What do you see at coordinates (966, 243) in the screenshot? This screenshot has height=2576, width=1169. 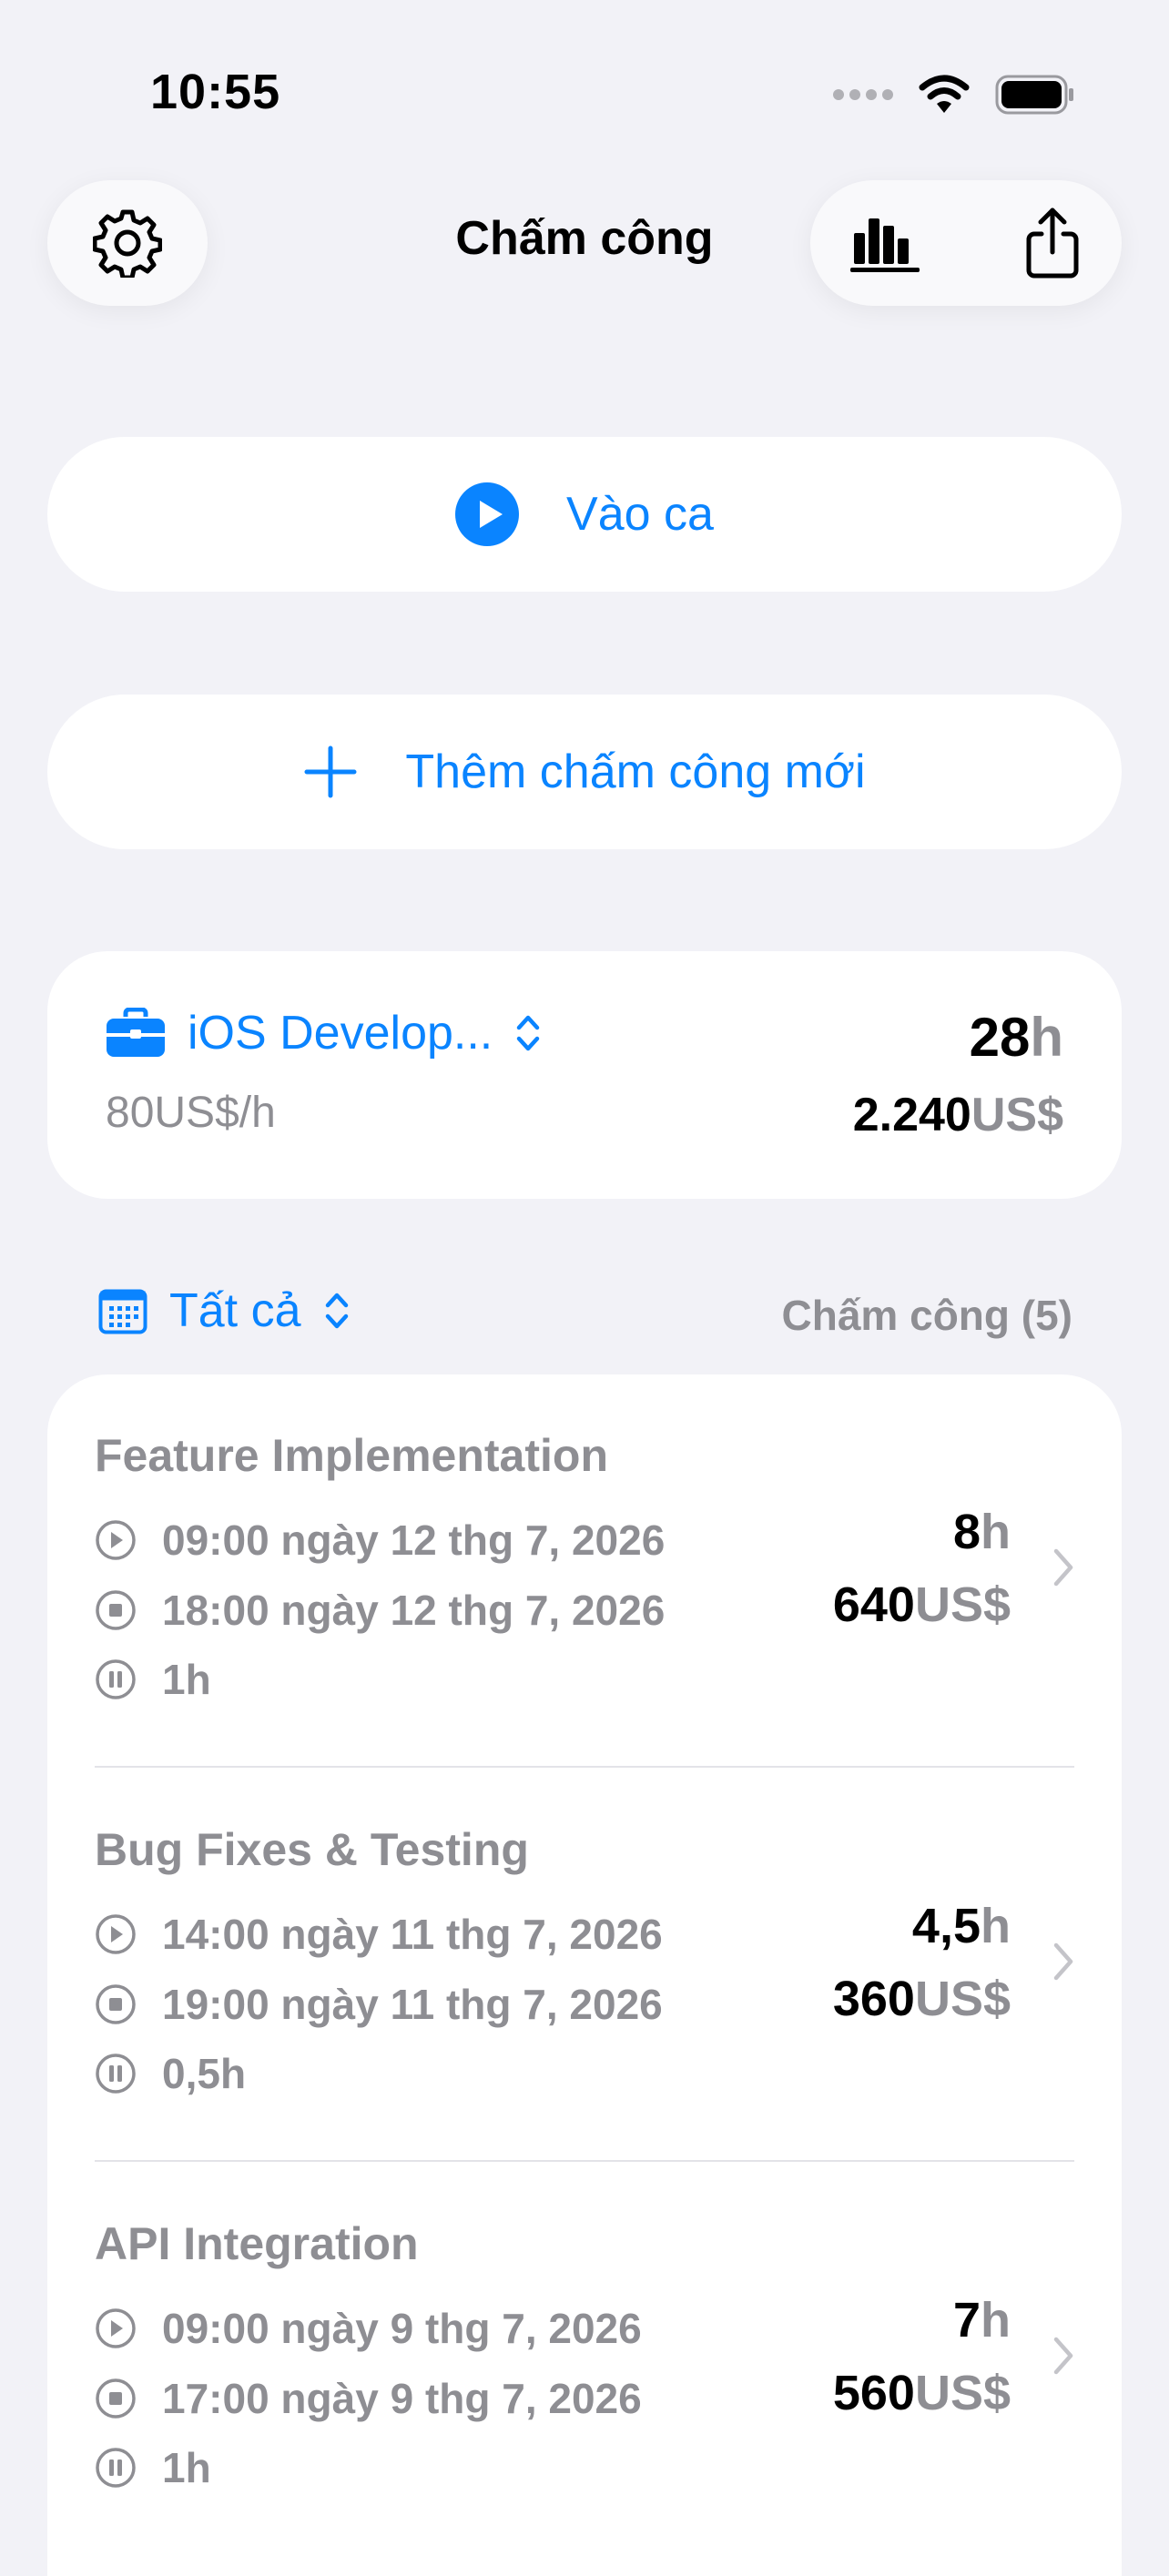 I see `nav-right-buttons` at bounding box center [966, 243].